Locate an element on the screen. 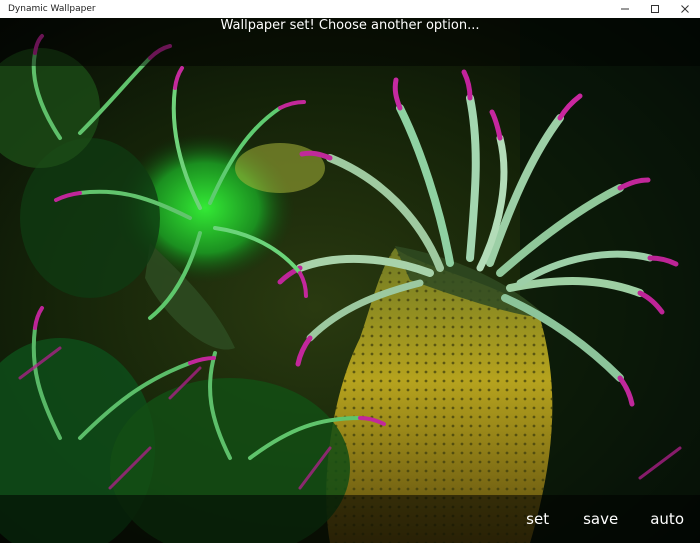 Image resolution: width=700 pixels, height=543 pixels. window-controls is located at coordinates (655, 9).